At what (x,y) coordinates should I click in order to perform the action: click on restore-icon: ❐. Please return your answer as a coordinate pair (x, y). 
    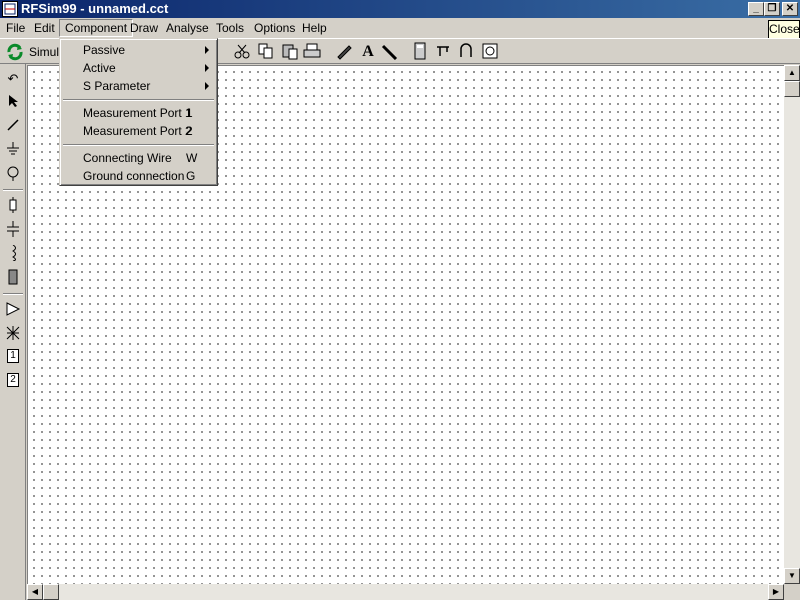
    Looking at the image, I should click on (772, 8).